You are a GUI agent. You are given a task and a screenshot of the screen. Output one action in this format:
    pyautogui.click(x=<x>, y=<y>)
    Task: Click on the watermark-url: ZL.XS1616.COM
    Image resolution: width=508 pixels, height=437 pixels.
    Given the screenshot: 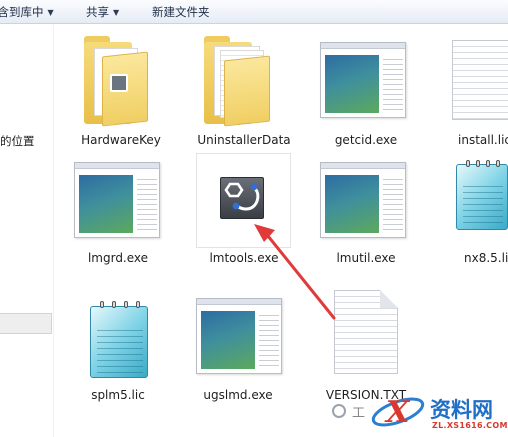 What is the action you would take?
    pyautogui.click(x=470, y=425)
    